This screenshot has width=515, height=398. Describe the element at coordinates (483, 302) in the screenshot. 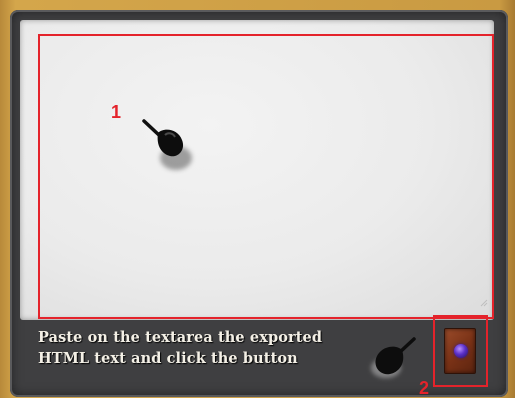

I see `resize-grip-icon` at that location.